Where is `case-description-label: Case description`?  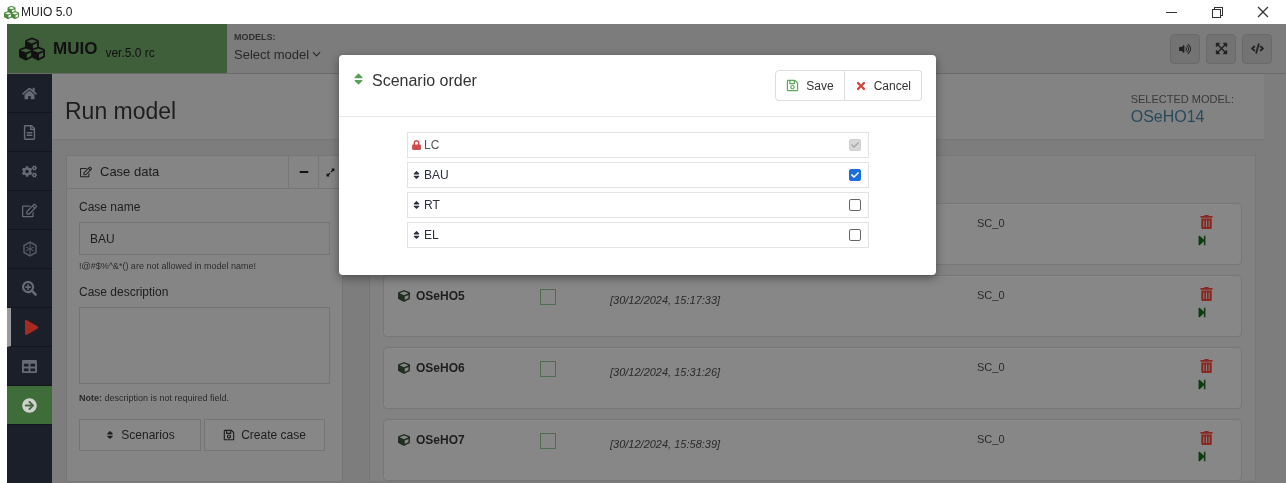 case-description-label: Case description is located at coordinates (124, 292).